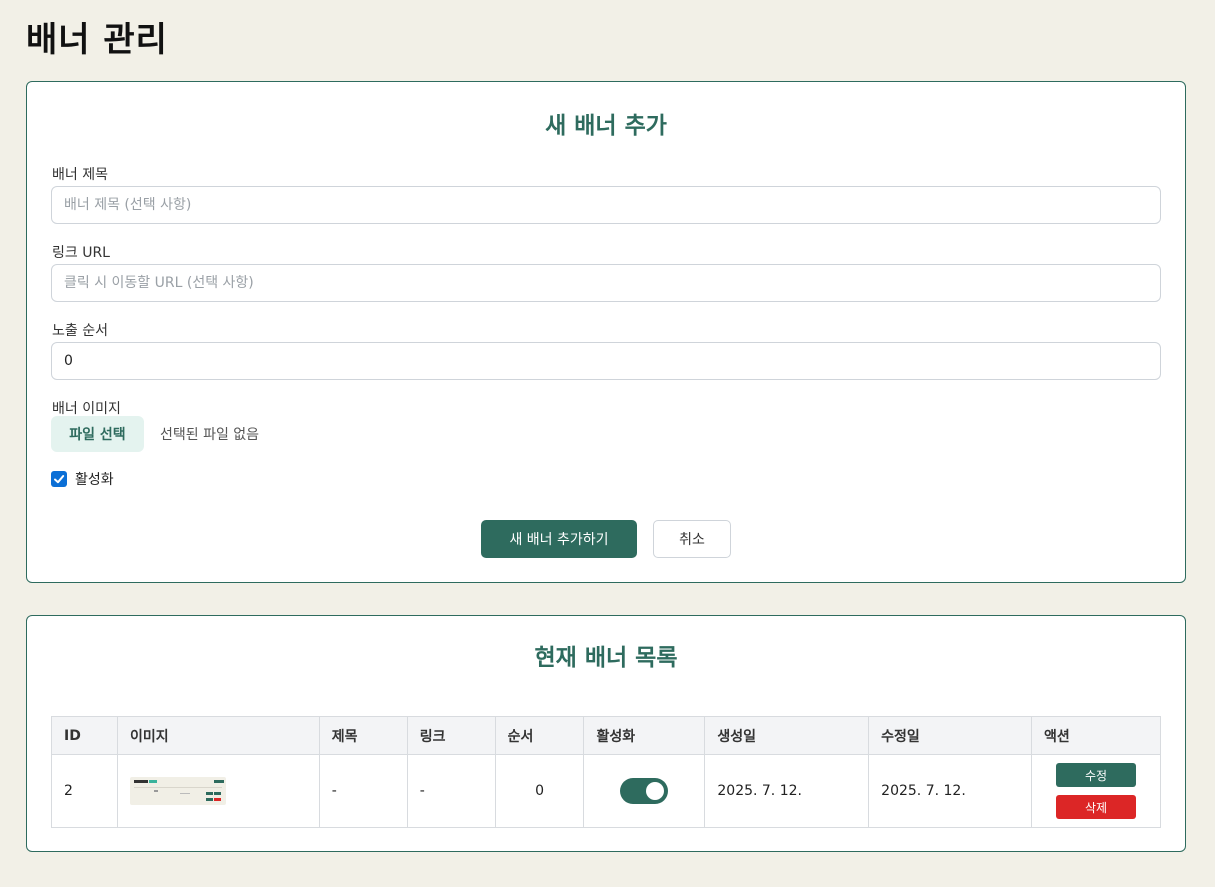 This screenshot has width=1215, height=887. I want to click on banner-image-cell, so click(218, 791).